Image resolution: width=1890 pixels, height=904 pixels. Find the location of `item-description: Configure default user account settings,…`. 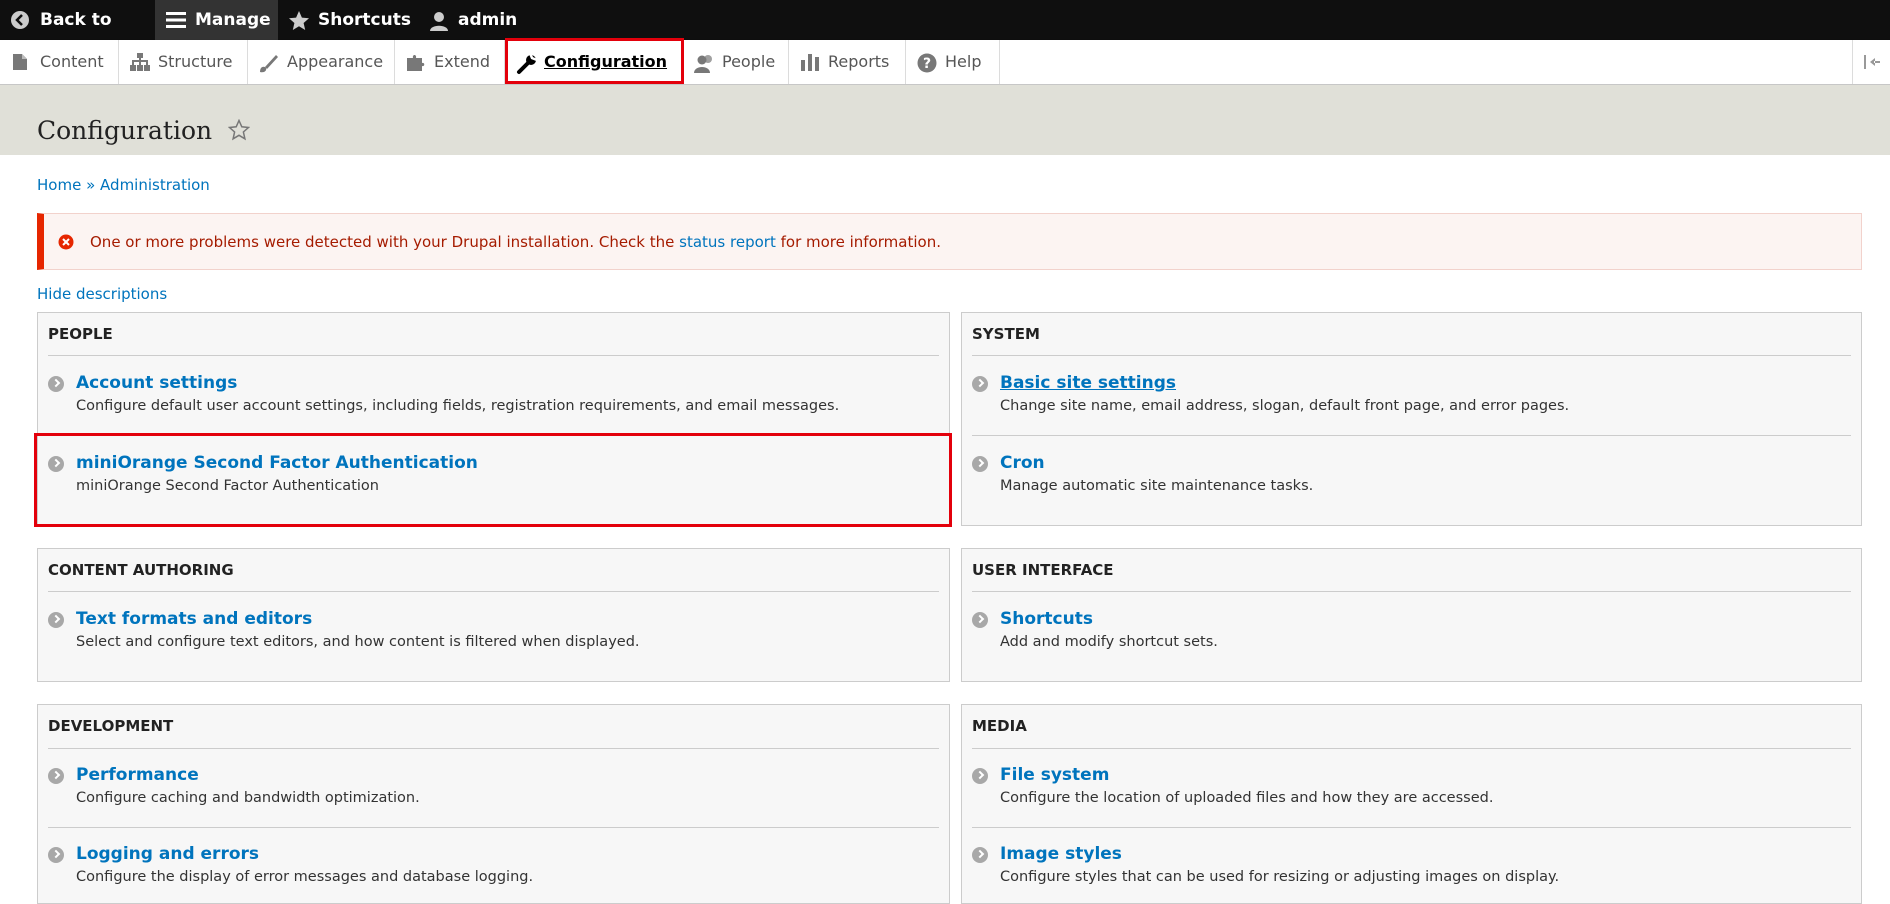

item-description: Configure default user account settings,… is located at coordinates (458, 406).